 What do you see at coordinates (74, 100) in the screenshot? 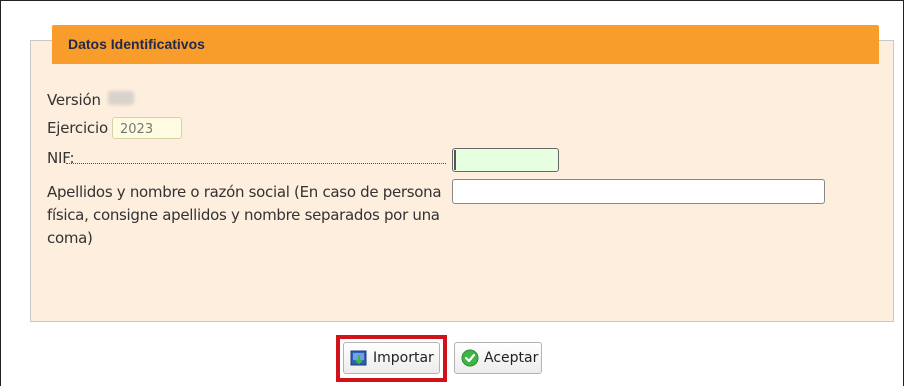
I see `version-label: Versión` at bounding box center [74, 100].